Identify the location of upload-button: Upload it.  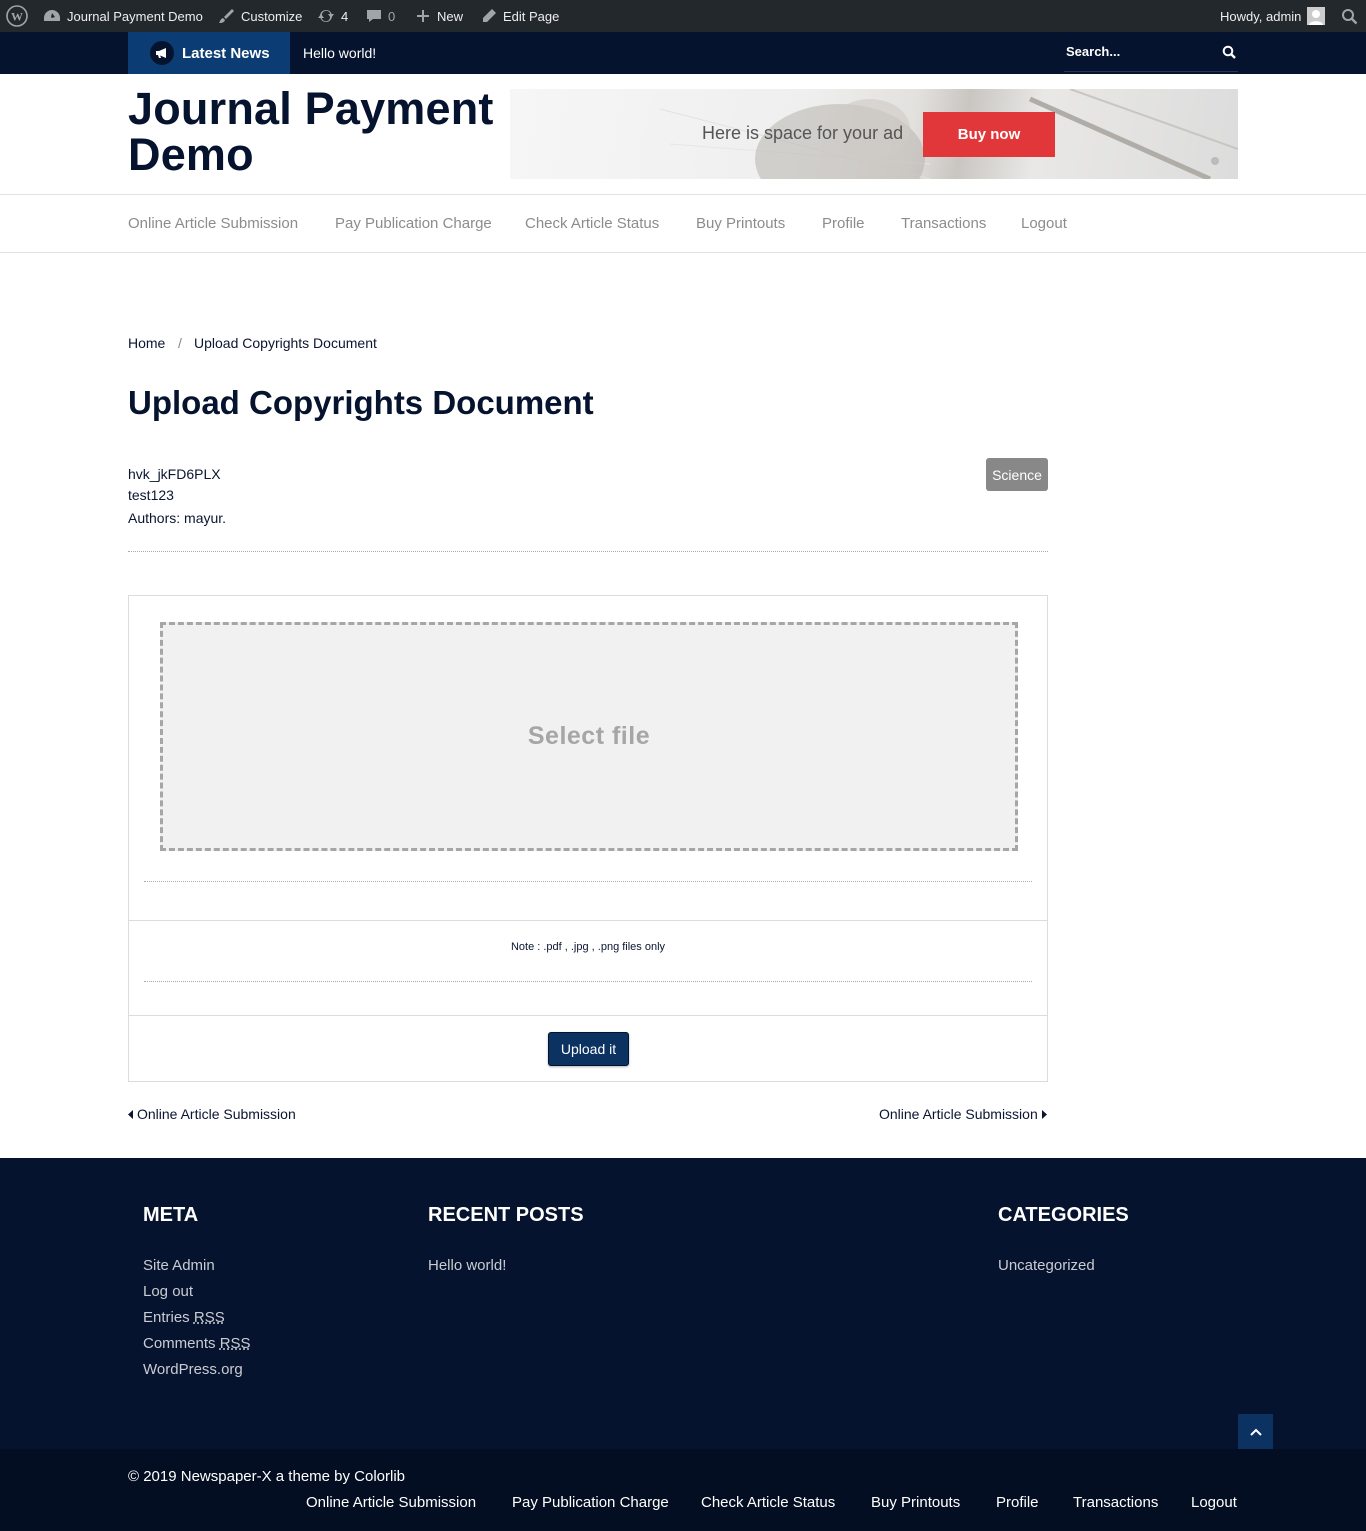
(588, 1049).